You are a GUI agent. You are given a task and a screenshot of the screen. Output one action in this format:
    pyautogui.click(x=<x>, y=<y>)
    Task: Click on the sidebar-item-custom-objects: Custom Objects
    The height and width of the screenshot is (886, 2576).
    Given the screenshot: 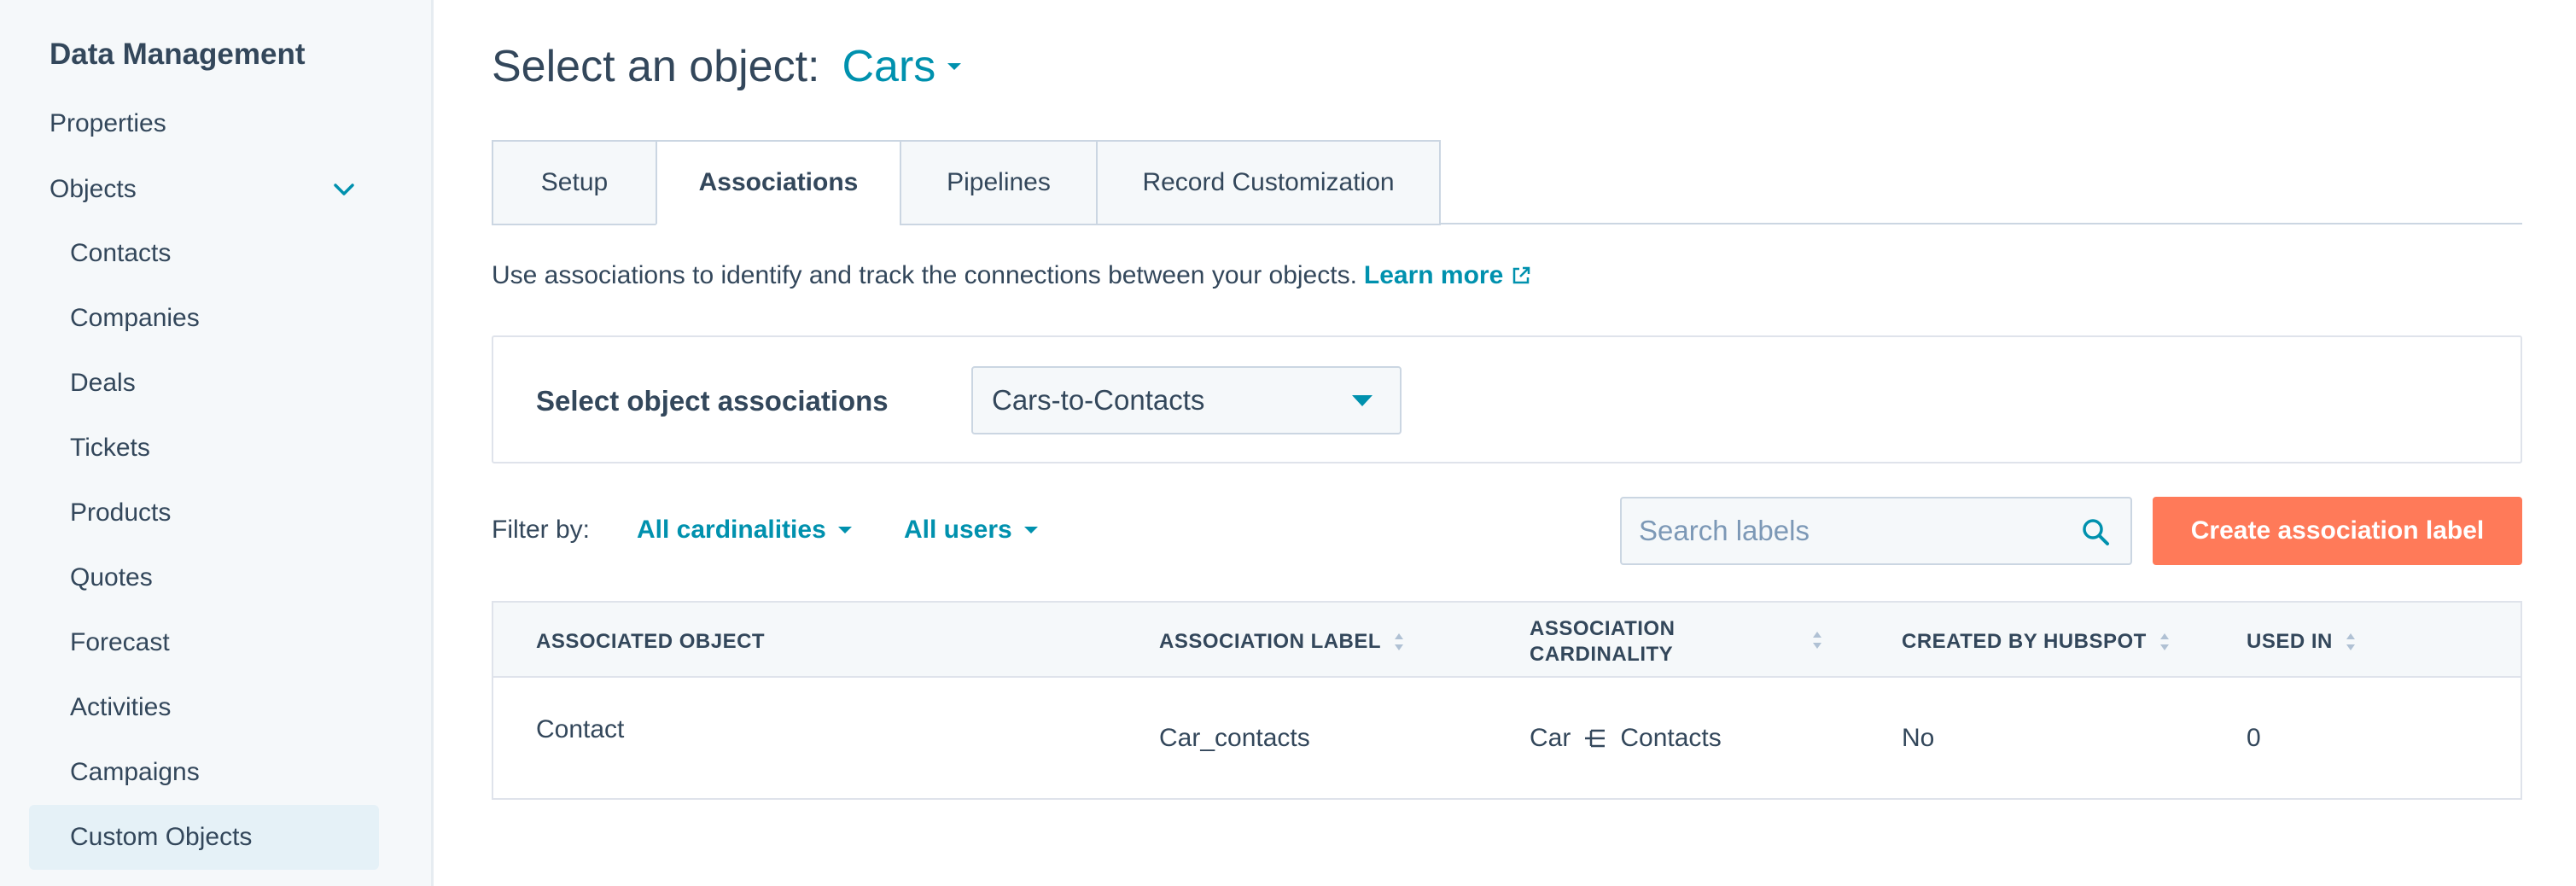 What is the action you would take?
    pyautogui.click(x=204, y=837)
    